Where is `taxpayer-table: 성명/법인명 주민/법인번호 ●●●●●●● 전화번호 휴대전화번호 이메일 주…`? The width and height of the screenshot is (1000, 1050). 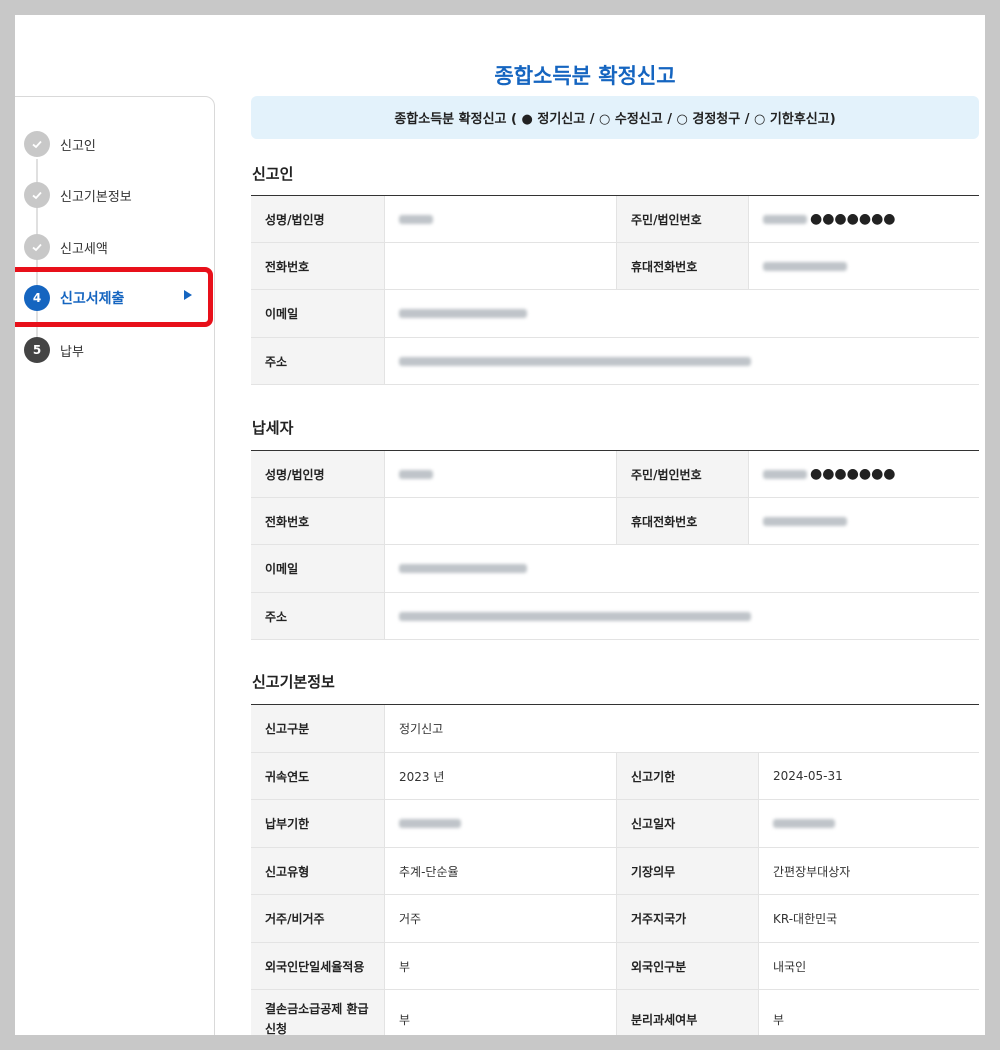
taxpayer-table: 성명/법인명 주민/법인번호 ●●●●●●● 전화번호 휴대전화번호 이메일 주… is located at coordinates (615, 545).